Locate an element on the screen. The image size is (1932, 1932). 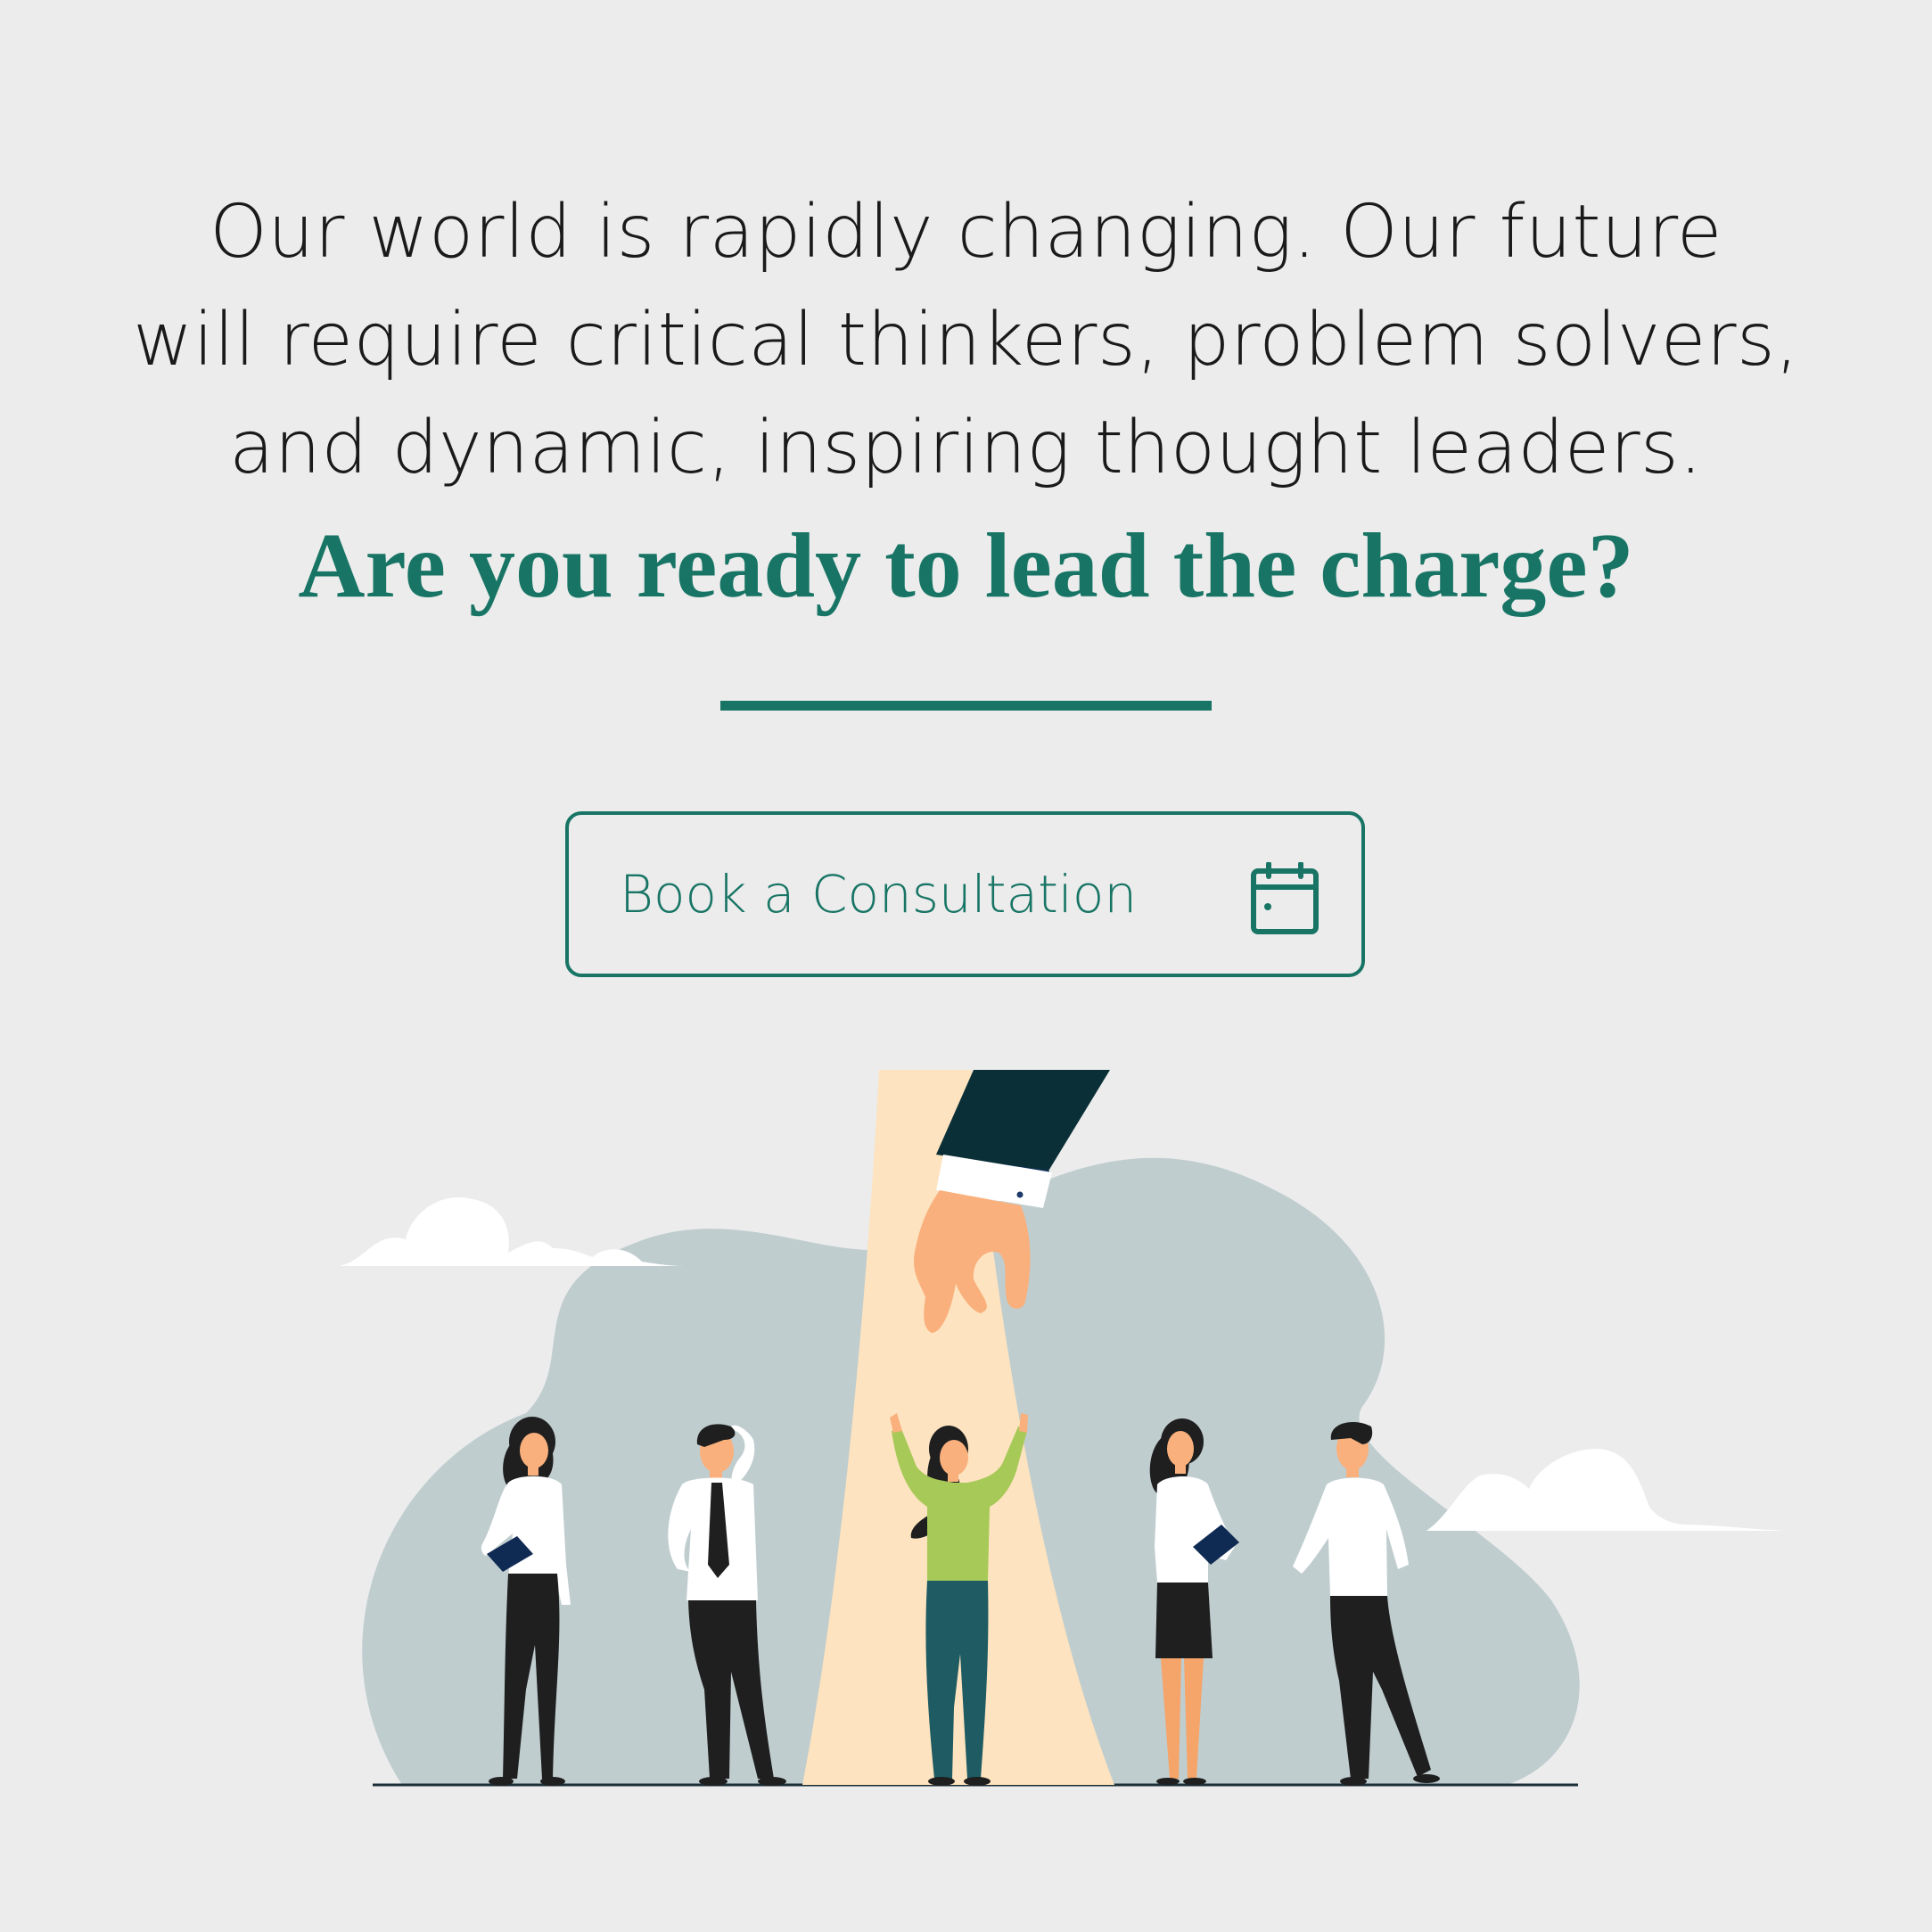
book-consultation-label: Book a Consultation is located at coordinates (879, 894).